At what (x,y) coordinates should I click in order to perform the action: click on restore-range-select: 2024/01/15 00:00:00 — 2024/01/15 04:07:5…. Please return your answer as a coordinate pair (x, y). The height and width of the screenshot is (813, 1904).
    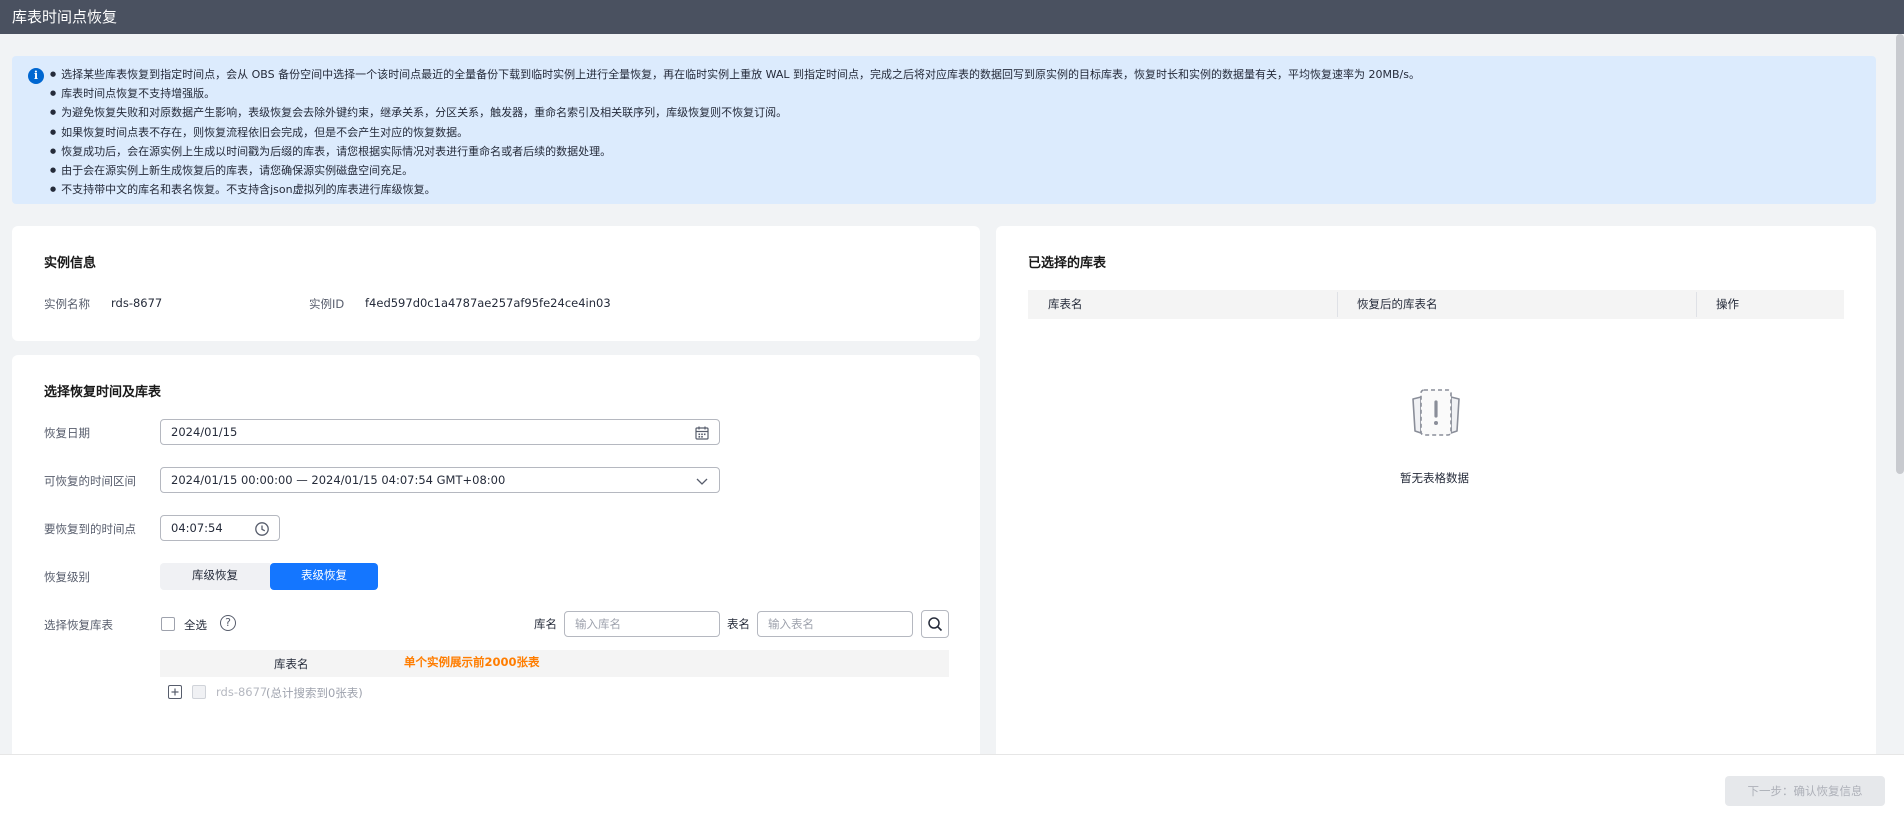
    Looking at the image, I should click on (440, 480).